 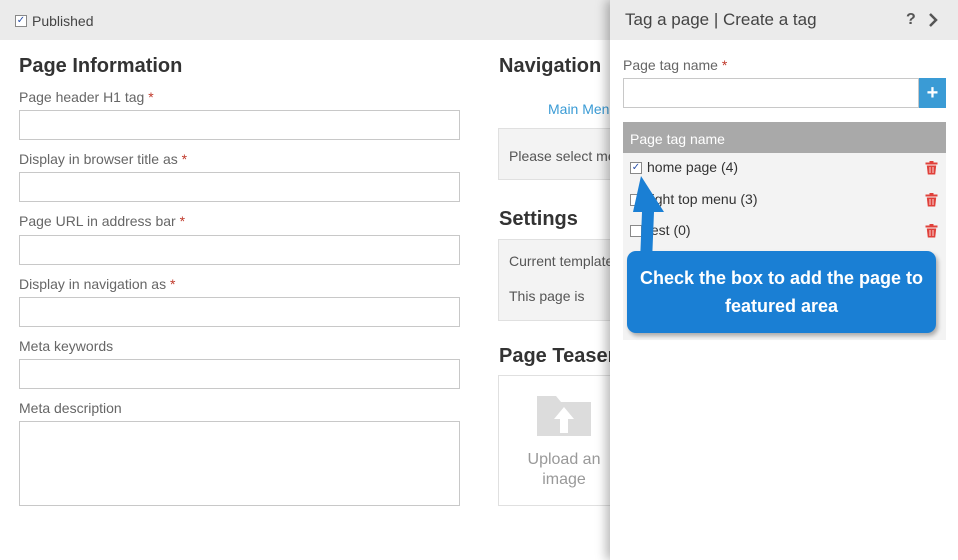 What do you see at coordinates (648, 219) in the screenshot?
I see `callout-arrow-icon` at bounding box center [648, 219].